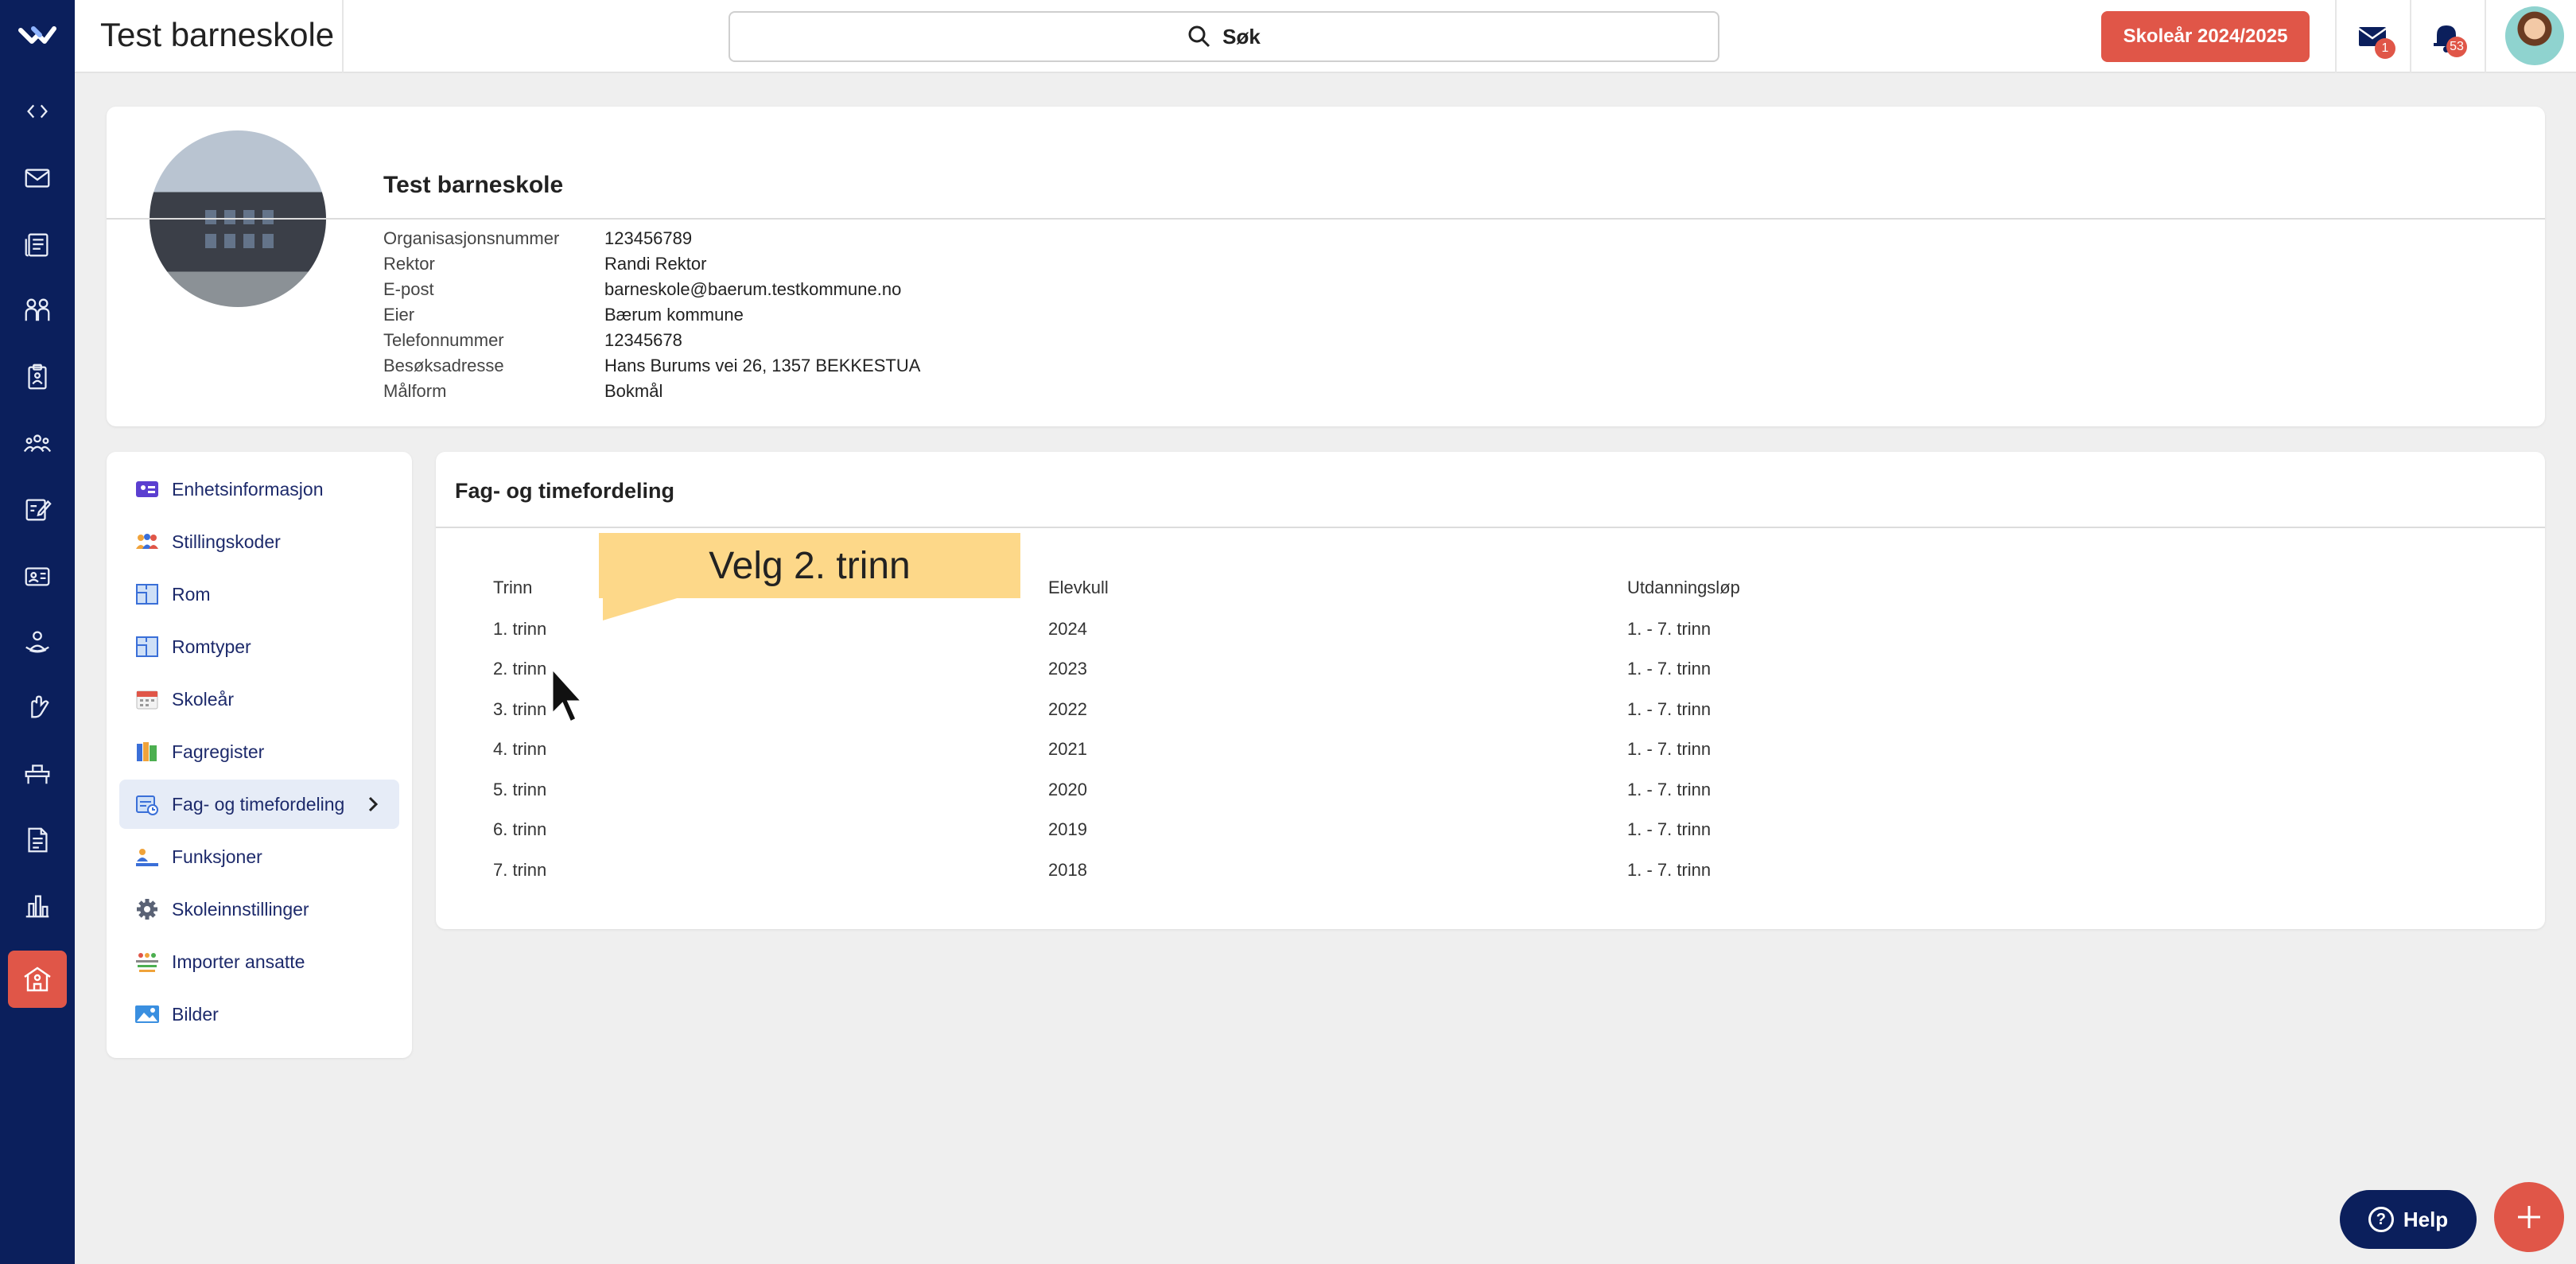 This screenshot has width=2576, height=1264. Describe the element at coordinates (147, 857) in the screenshot. I see `functions-icon` at that location.